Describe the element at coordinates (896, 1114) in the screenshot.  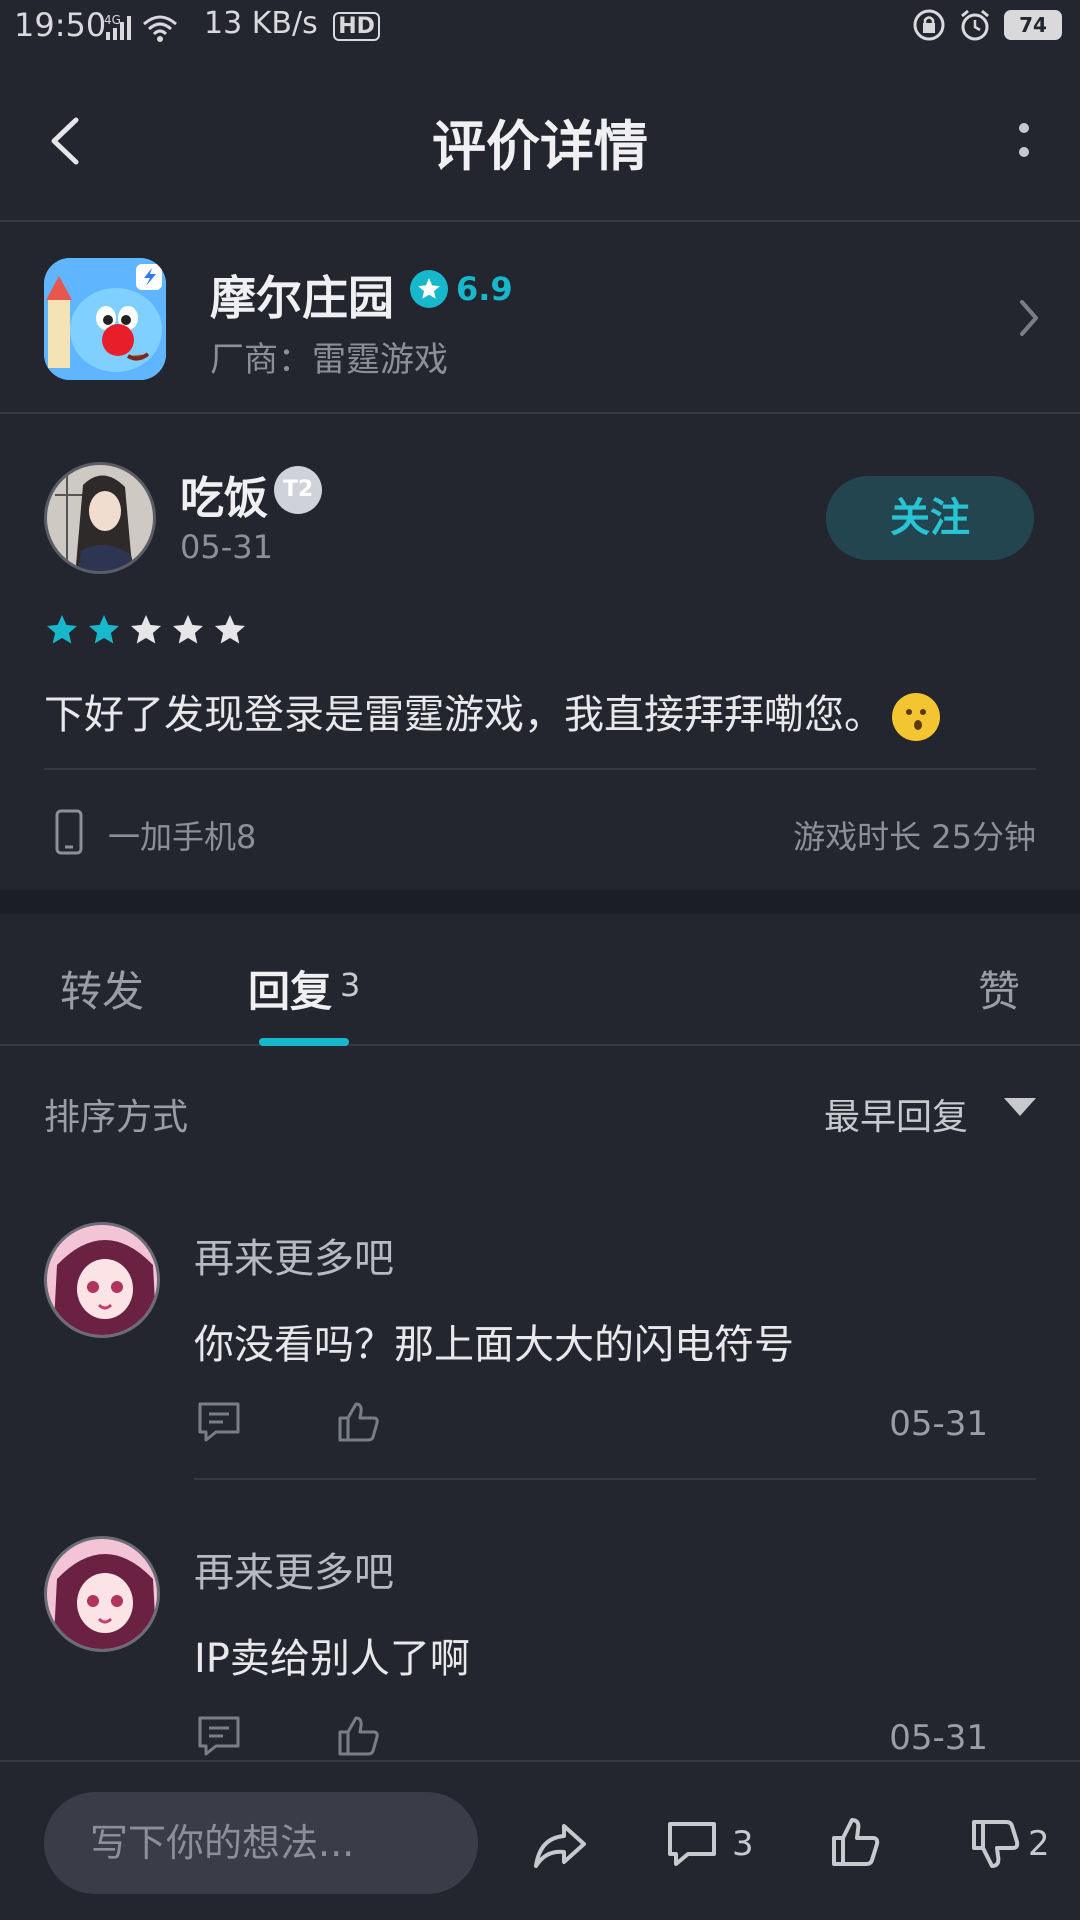
I see `sort-dropdown: 最早回复` at that location.